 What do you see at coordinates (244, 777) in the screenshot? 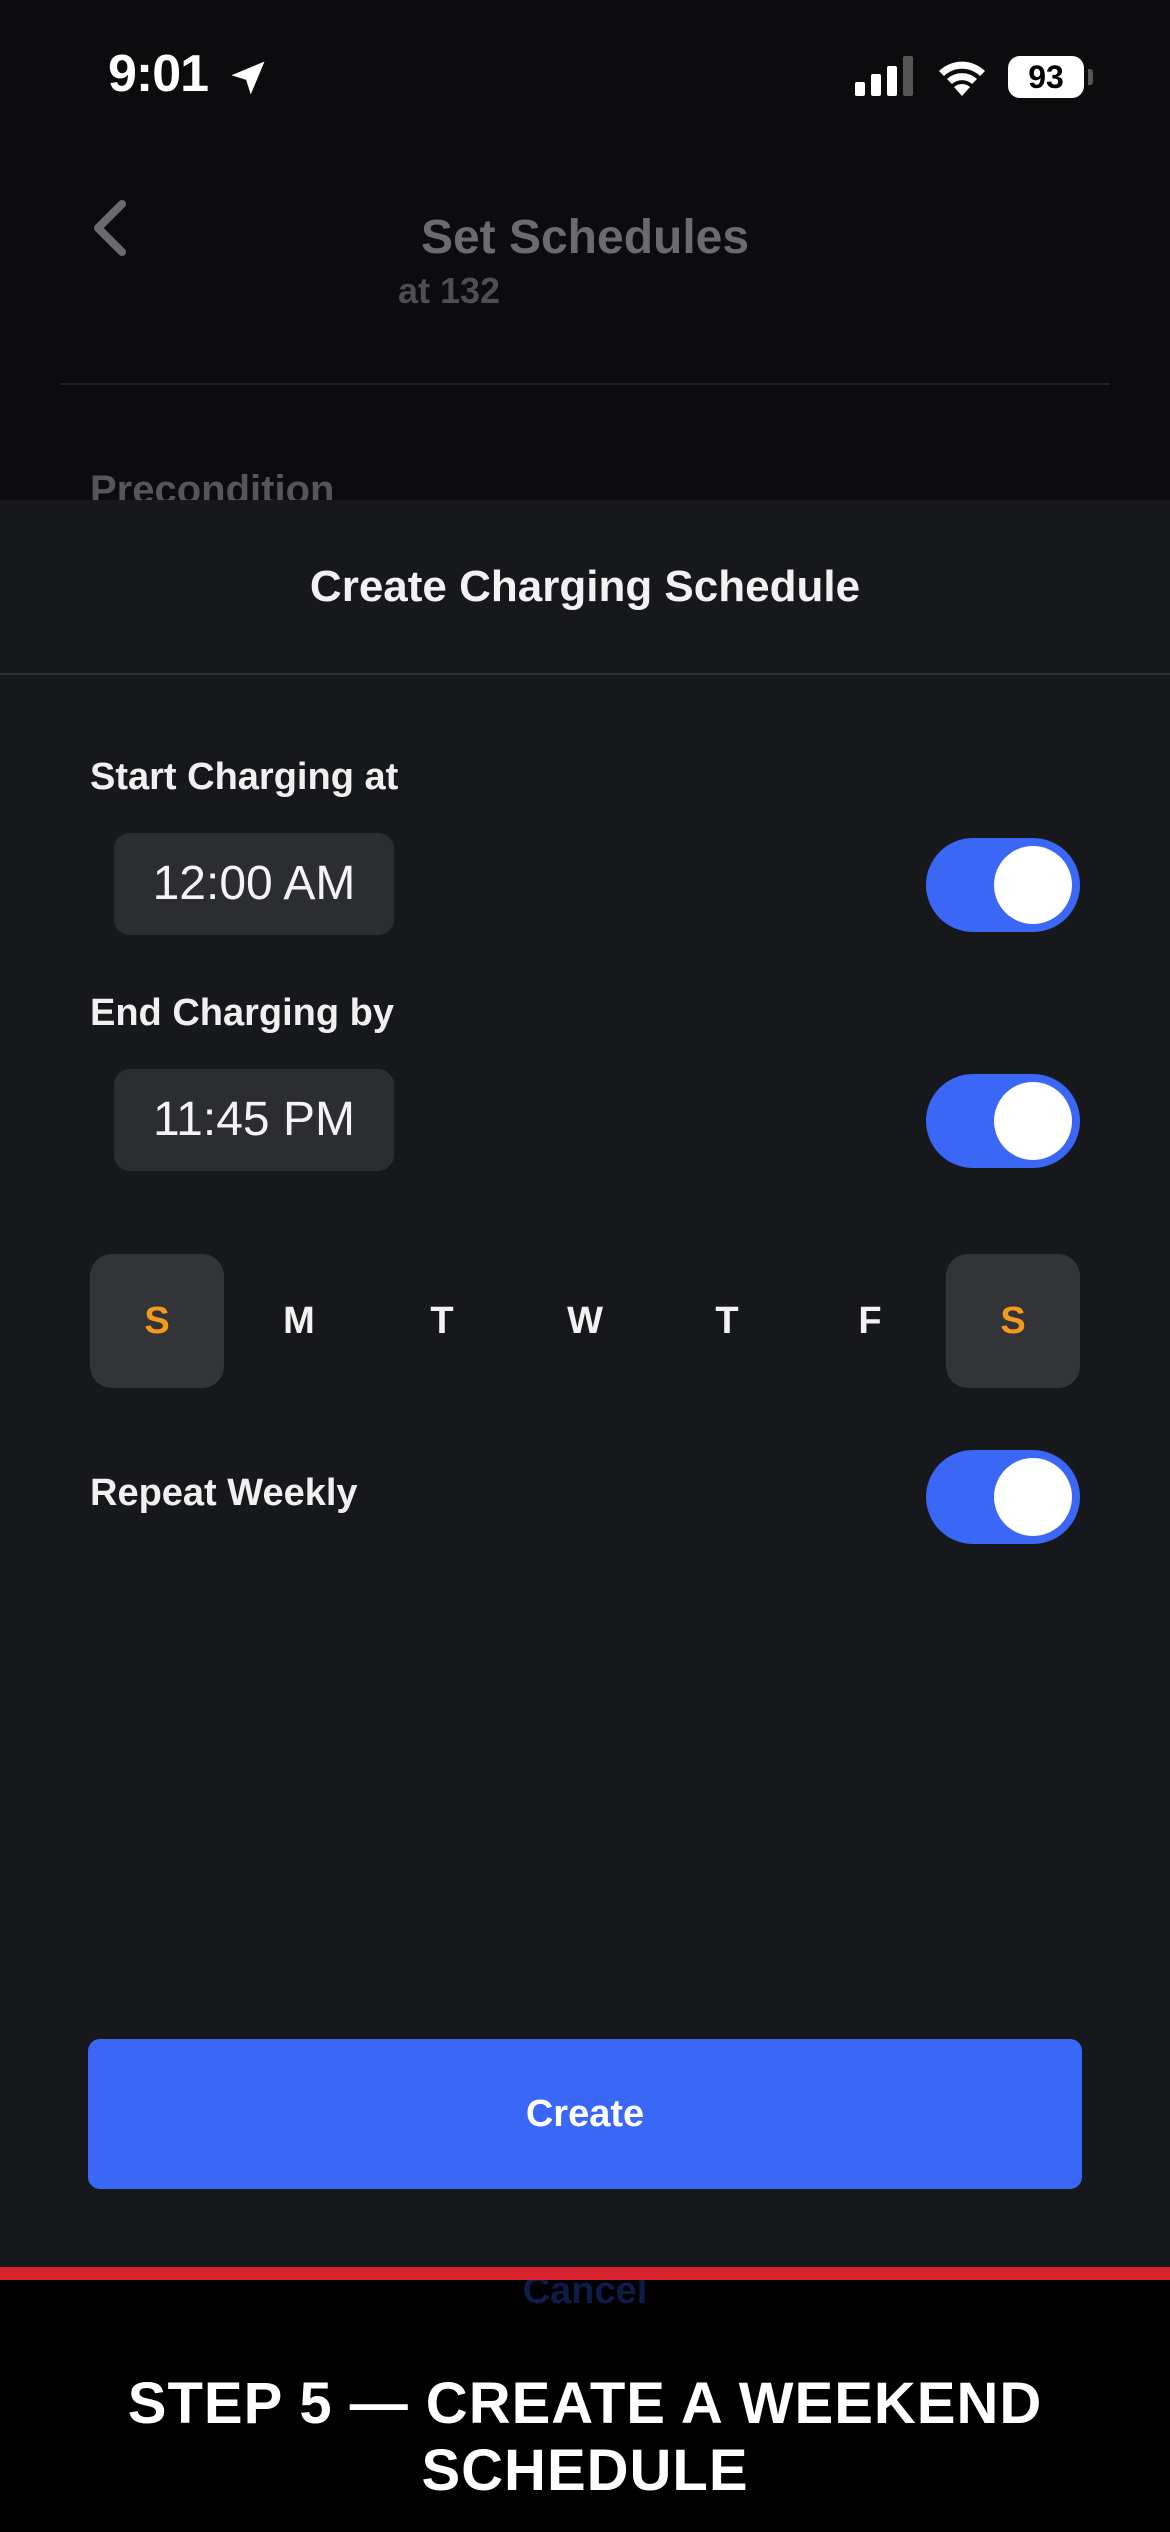
I see `start-charging-label: Start Charging at` at bounding box center [244, 777].